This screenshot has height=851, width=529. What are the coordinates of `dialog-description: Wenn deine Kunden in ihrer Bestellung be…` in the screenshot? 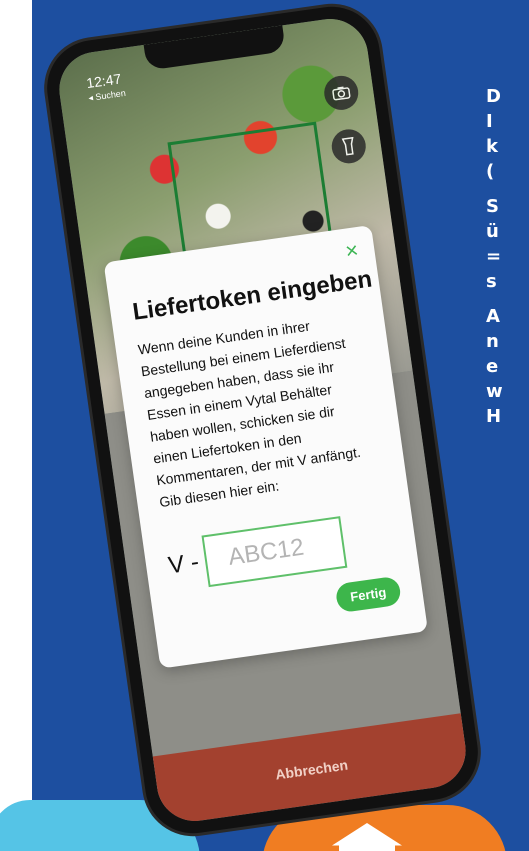 It's located at (249, 414).